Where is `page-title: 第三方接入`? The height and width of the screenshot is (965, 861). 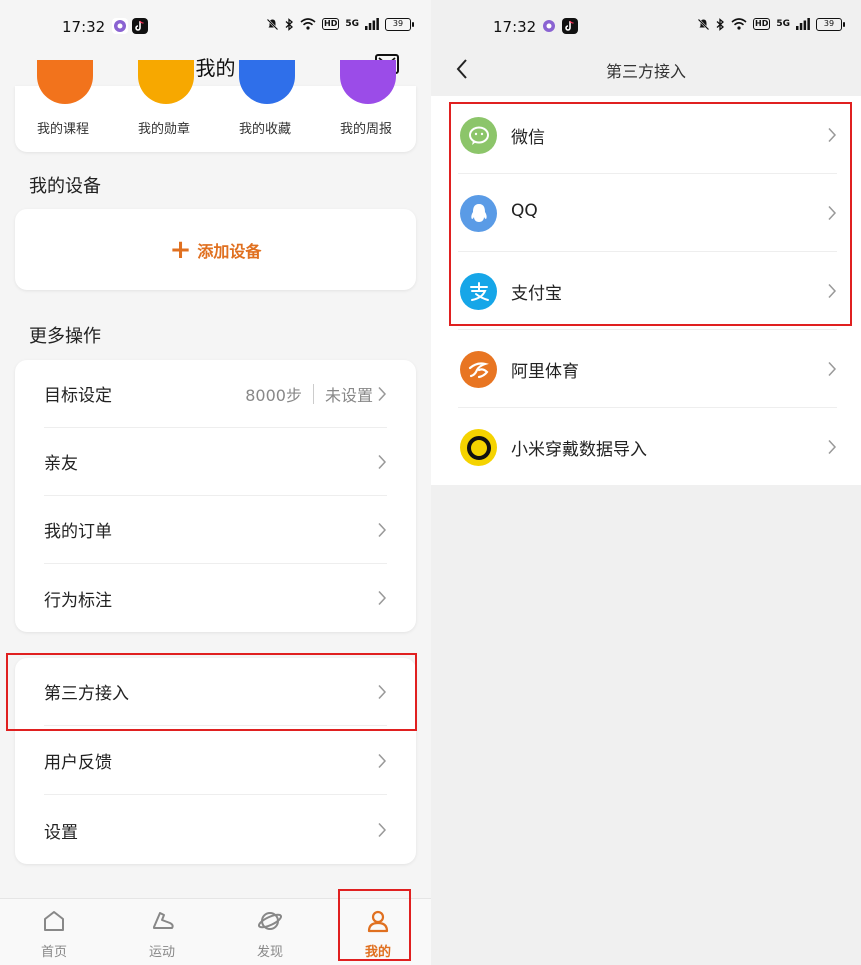 page-title: 第三方接入 is located at coordinates (645, 71).